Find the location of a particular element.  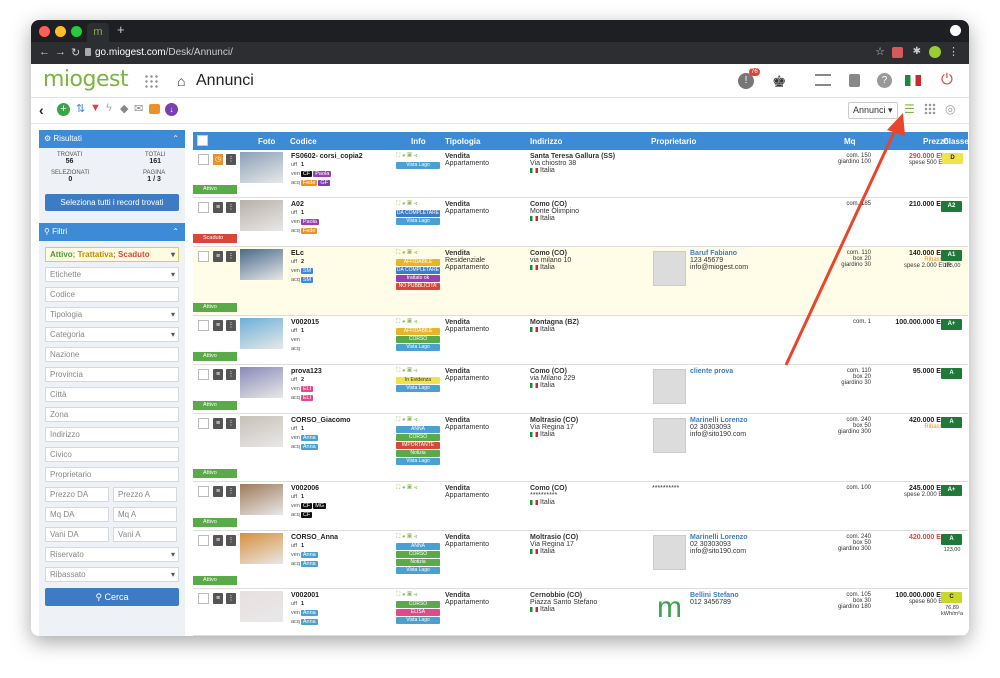

logout-icon: ⏻ is located at coordinates (947, 79).